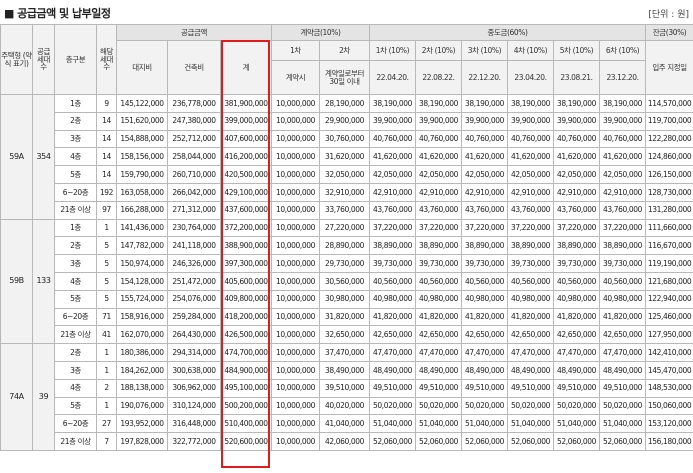 This screenshot has width=693, height=473. What do you see at coordinates (194, 263) in the screenshot?
I see `amount-cell: 246,326,000` at bounding box center [194, 263].